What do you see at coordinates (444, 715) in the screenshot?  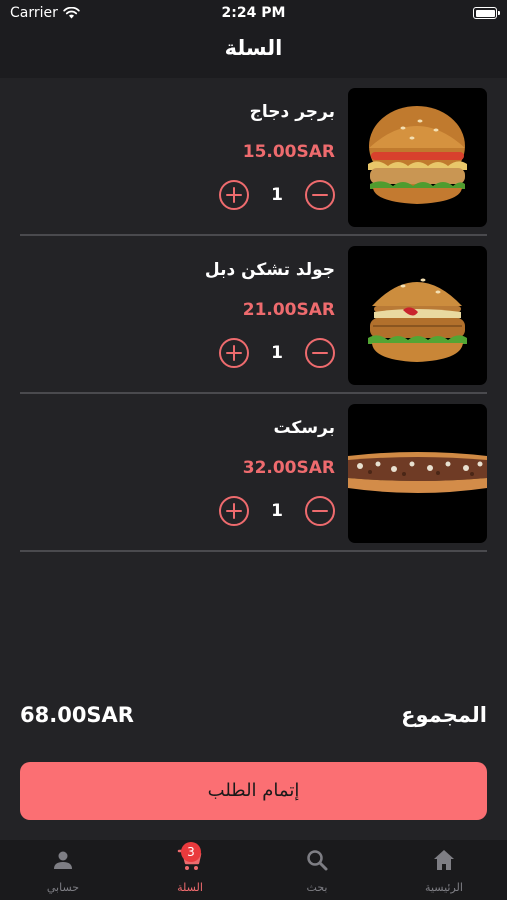 I see `total-label: المجموع` at bounding box center [444, 715].